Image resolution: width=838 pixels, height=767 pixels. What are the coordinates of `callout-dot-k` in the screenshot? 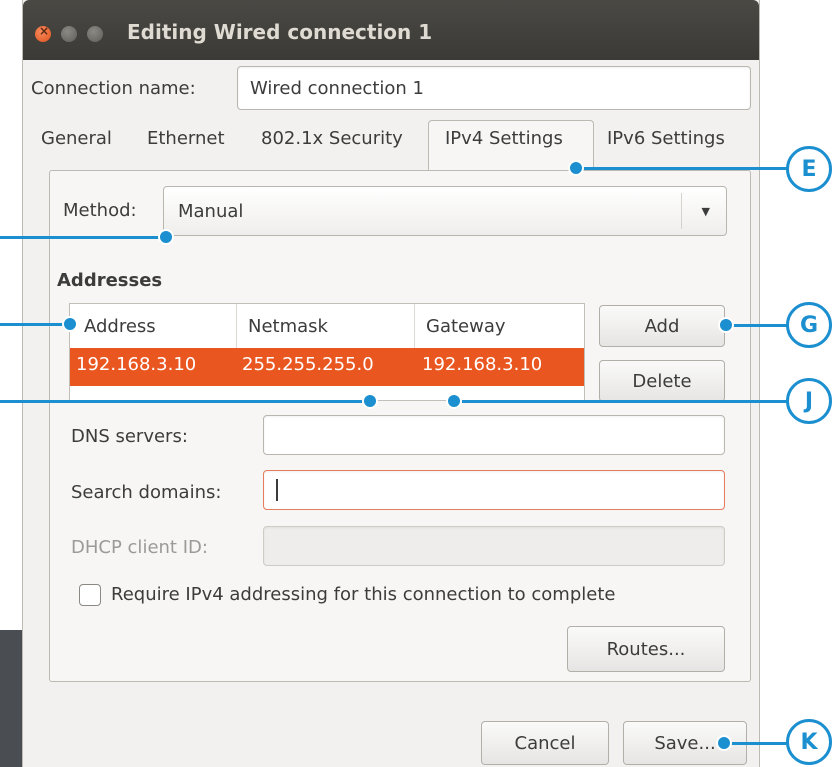 It's located at (724, 743).